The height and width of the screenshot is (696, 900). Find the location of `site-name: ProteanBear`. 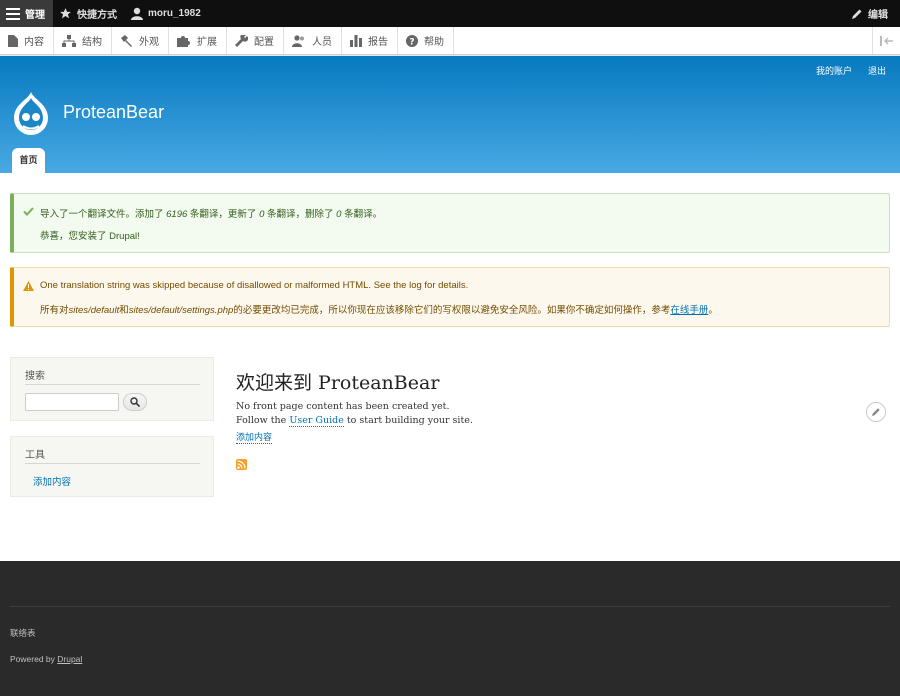

site-name: ProteanBear is located at coordinates (113, 112).